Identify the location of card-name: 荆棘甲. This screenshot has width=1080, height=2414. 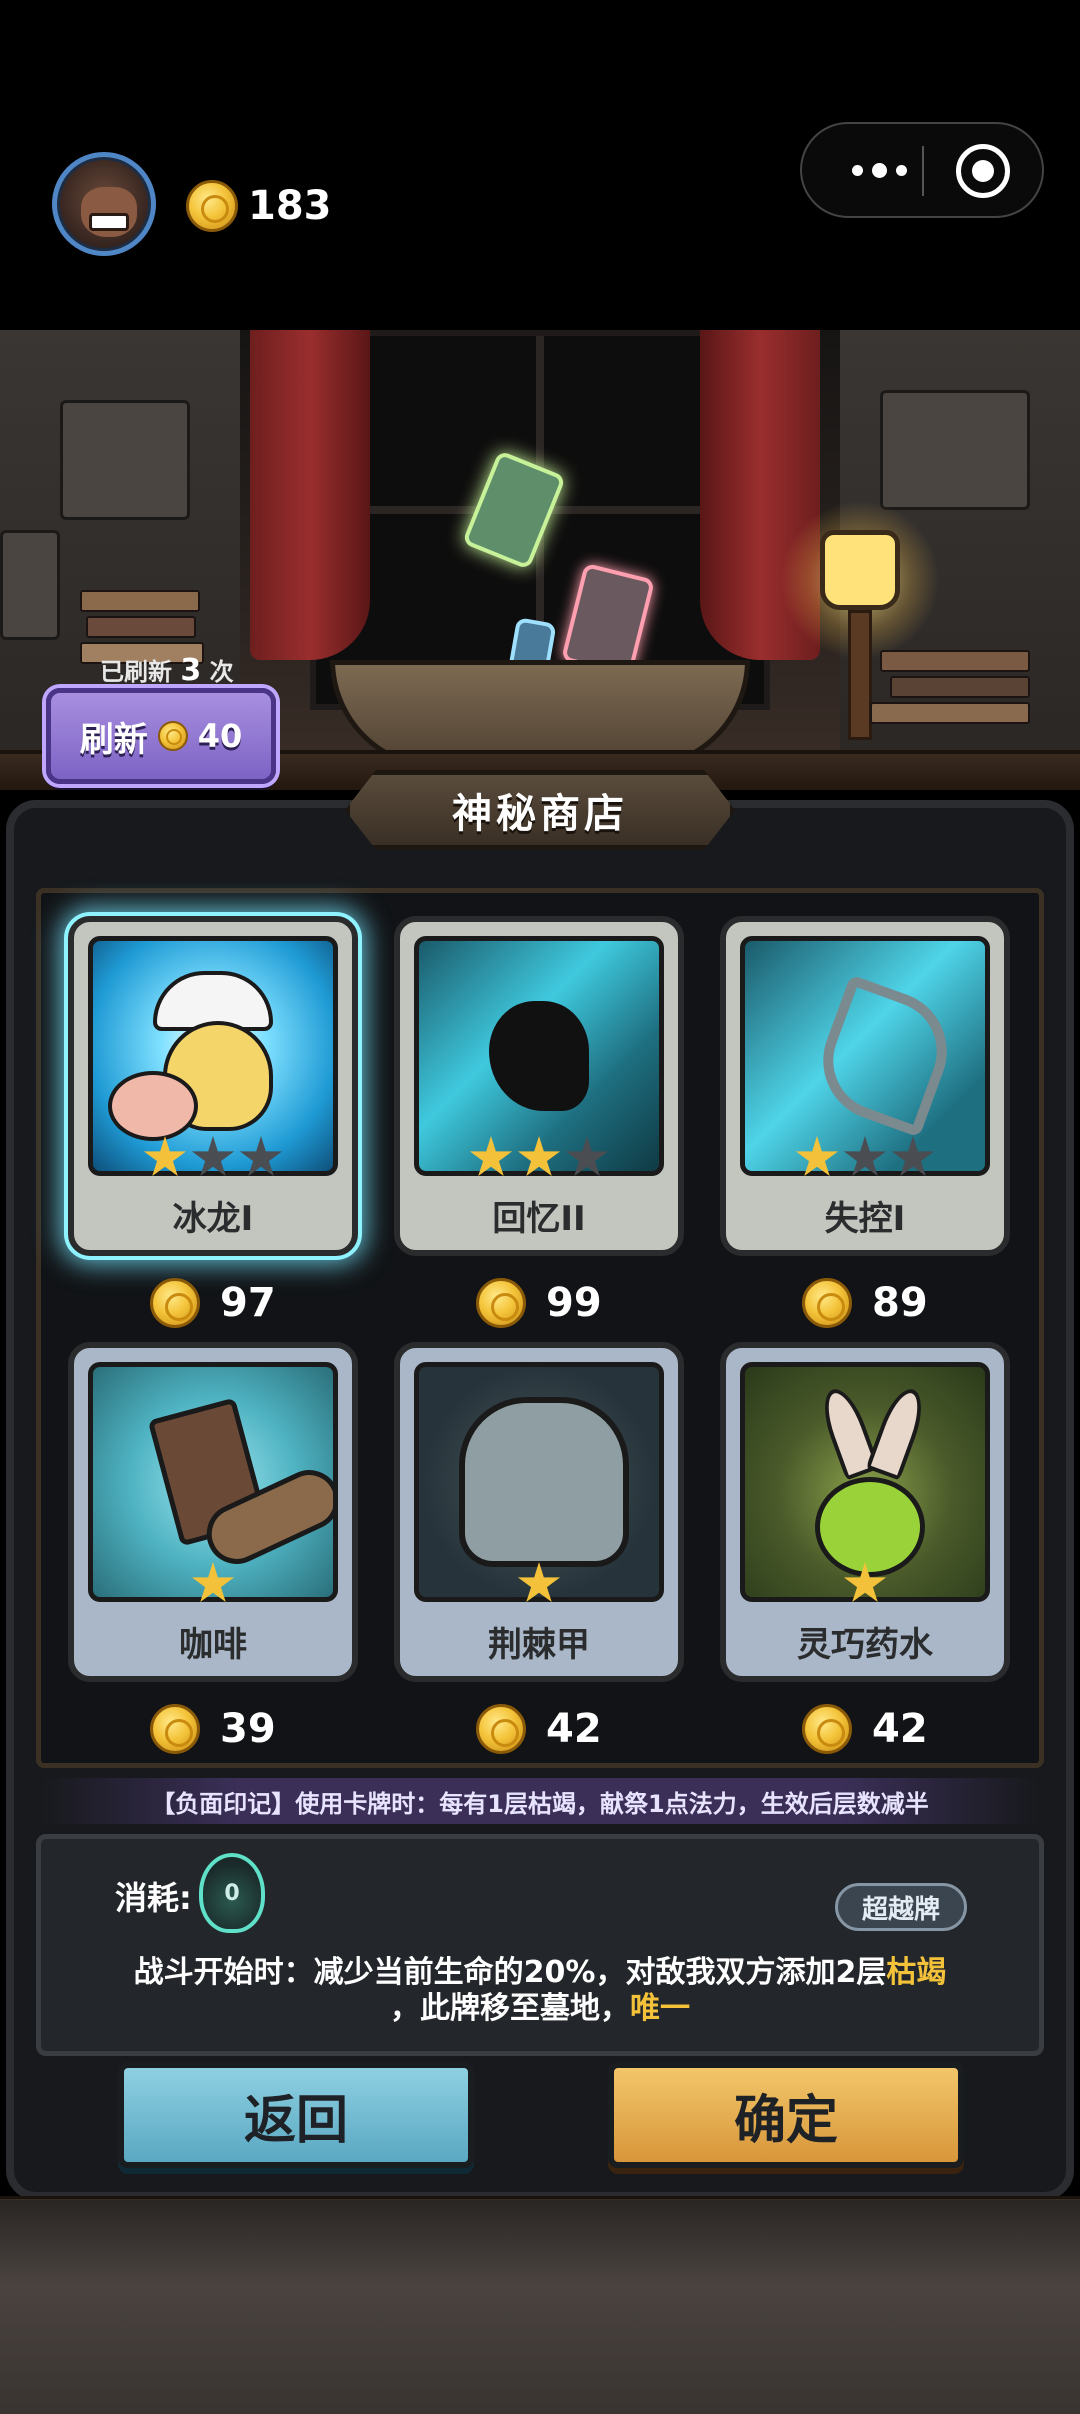
(539, 1645).